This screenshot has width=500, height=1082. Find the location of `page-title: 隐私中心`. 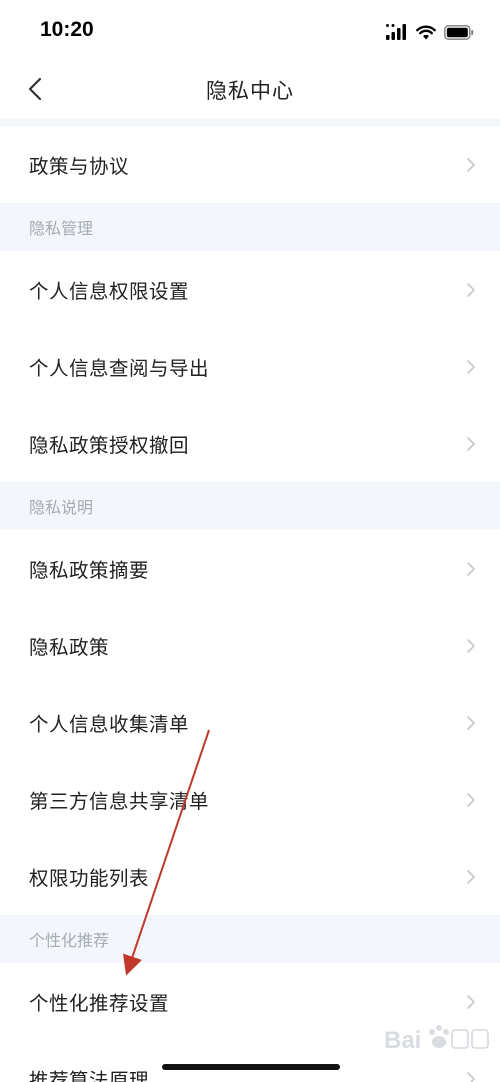

page-title: 隐私中心 is located at coordinates (250, 91).